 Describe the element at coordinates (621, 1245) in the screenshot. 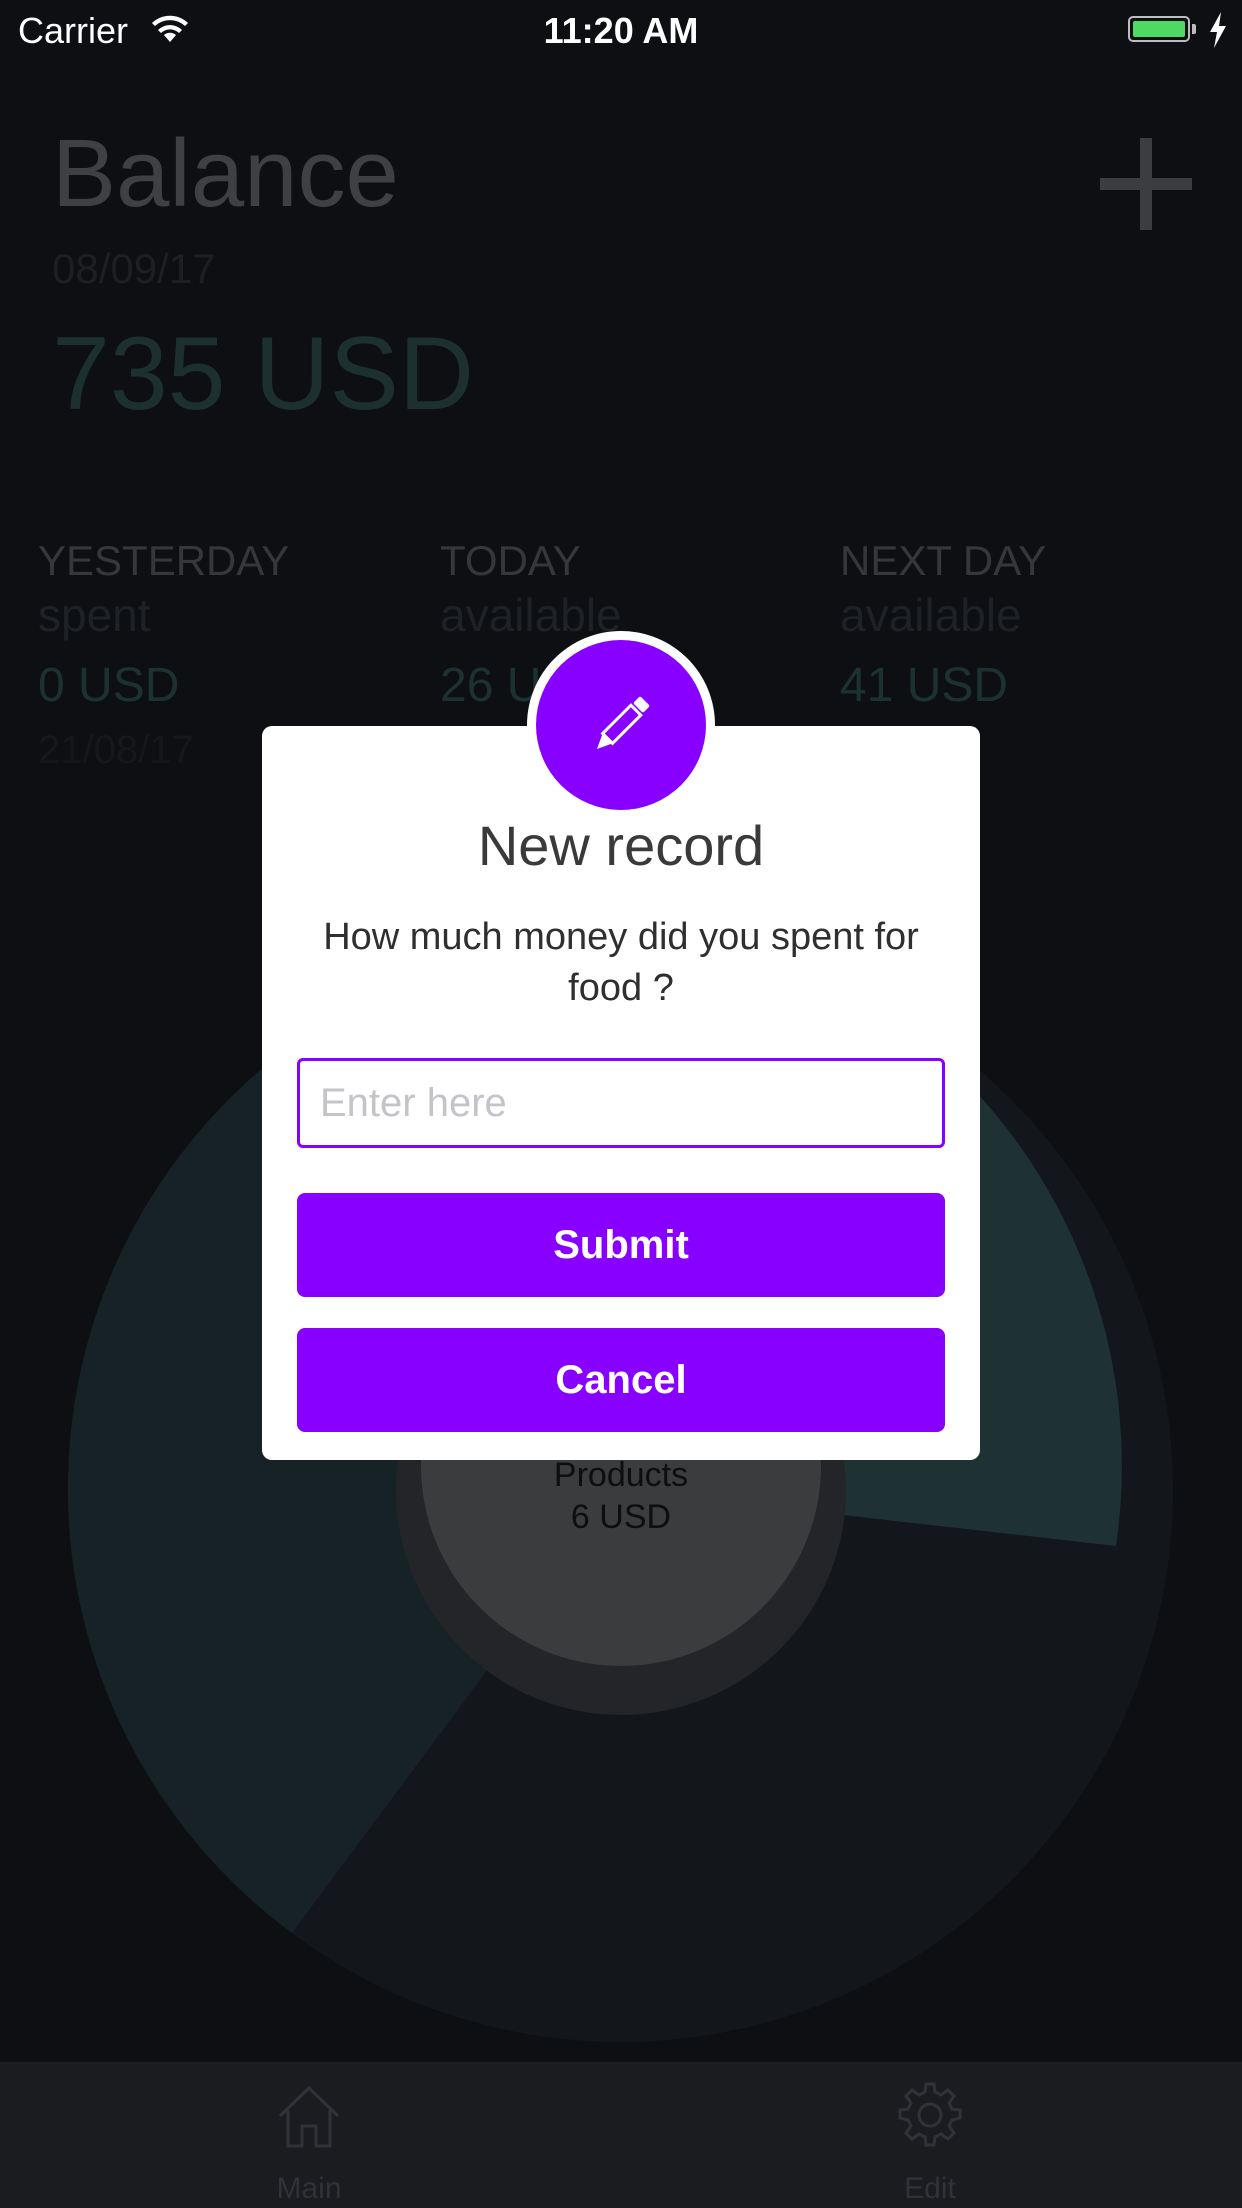

I see `submit-button: Submit` at that location.